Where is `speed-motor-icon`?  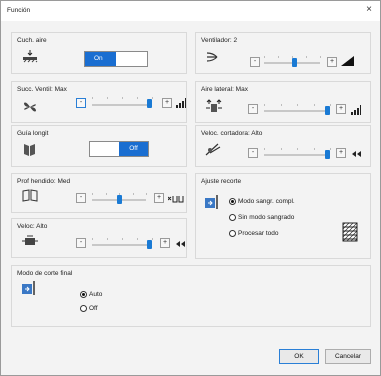
speed-motor-icon is located at coordinates (30, 241).